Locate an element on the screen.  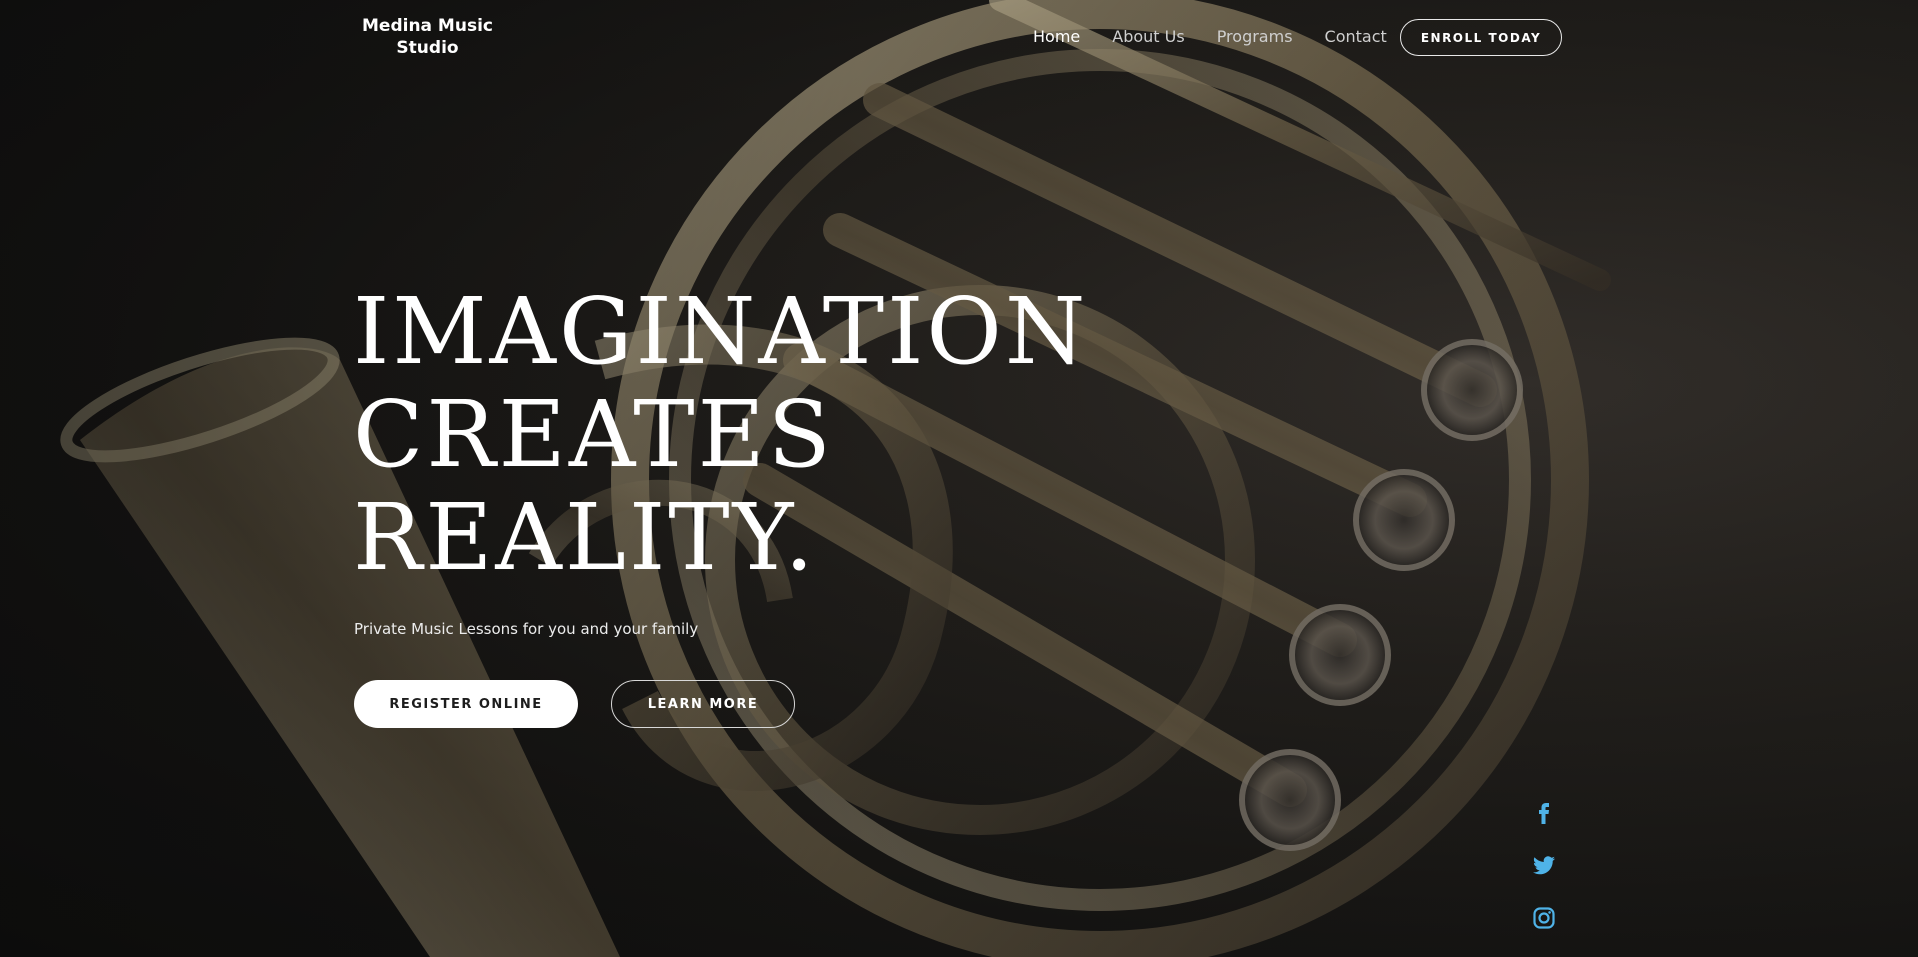
studio-logo: Medina Music Studio is located at coordinates (427, 37).